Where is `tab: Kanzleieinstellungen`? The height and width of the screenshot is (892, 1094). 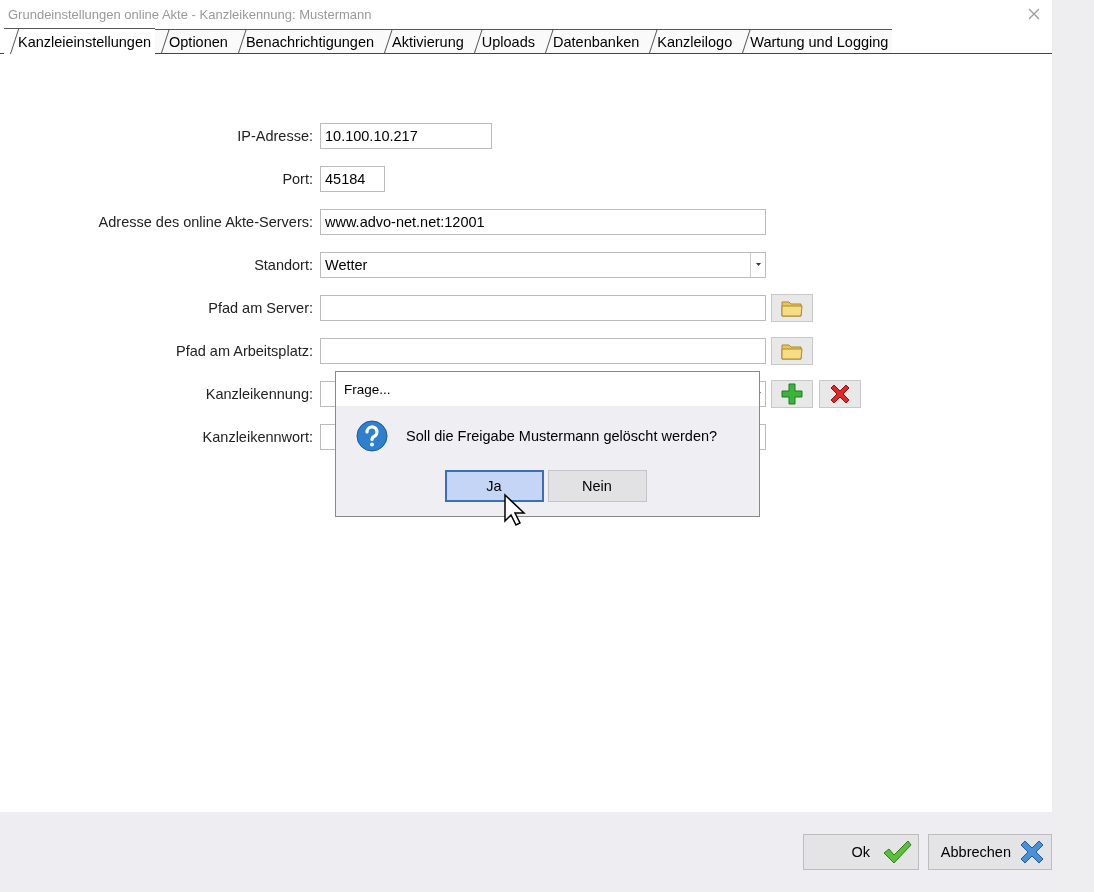
tab: Kanzleieinstellungen is located at coordinates (79, 41).